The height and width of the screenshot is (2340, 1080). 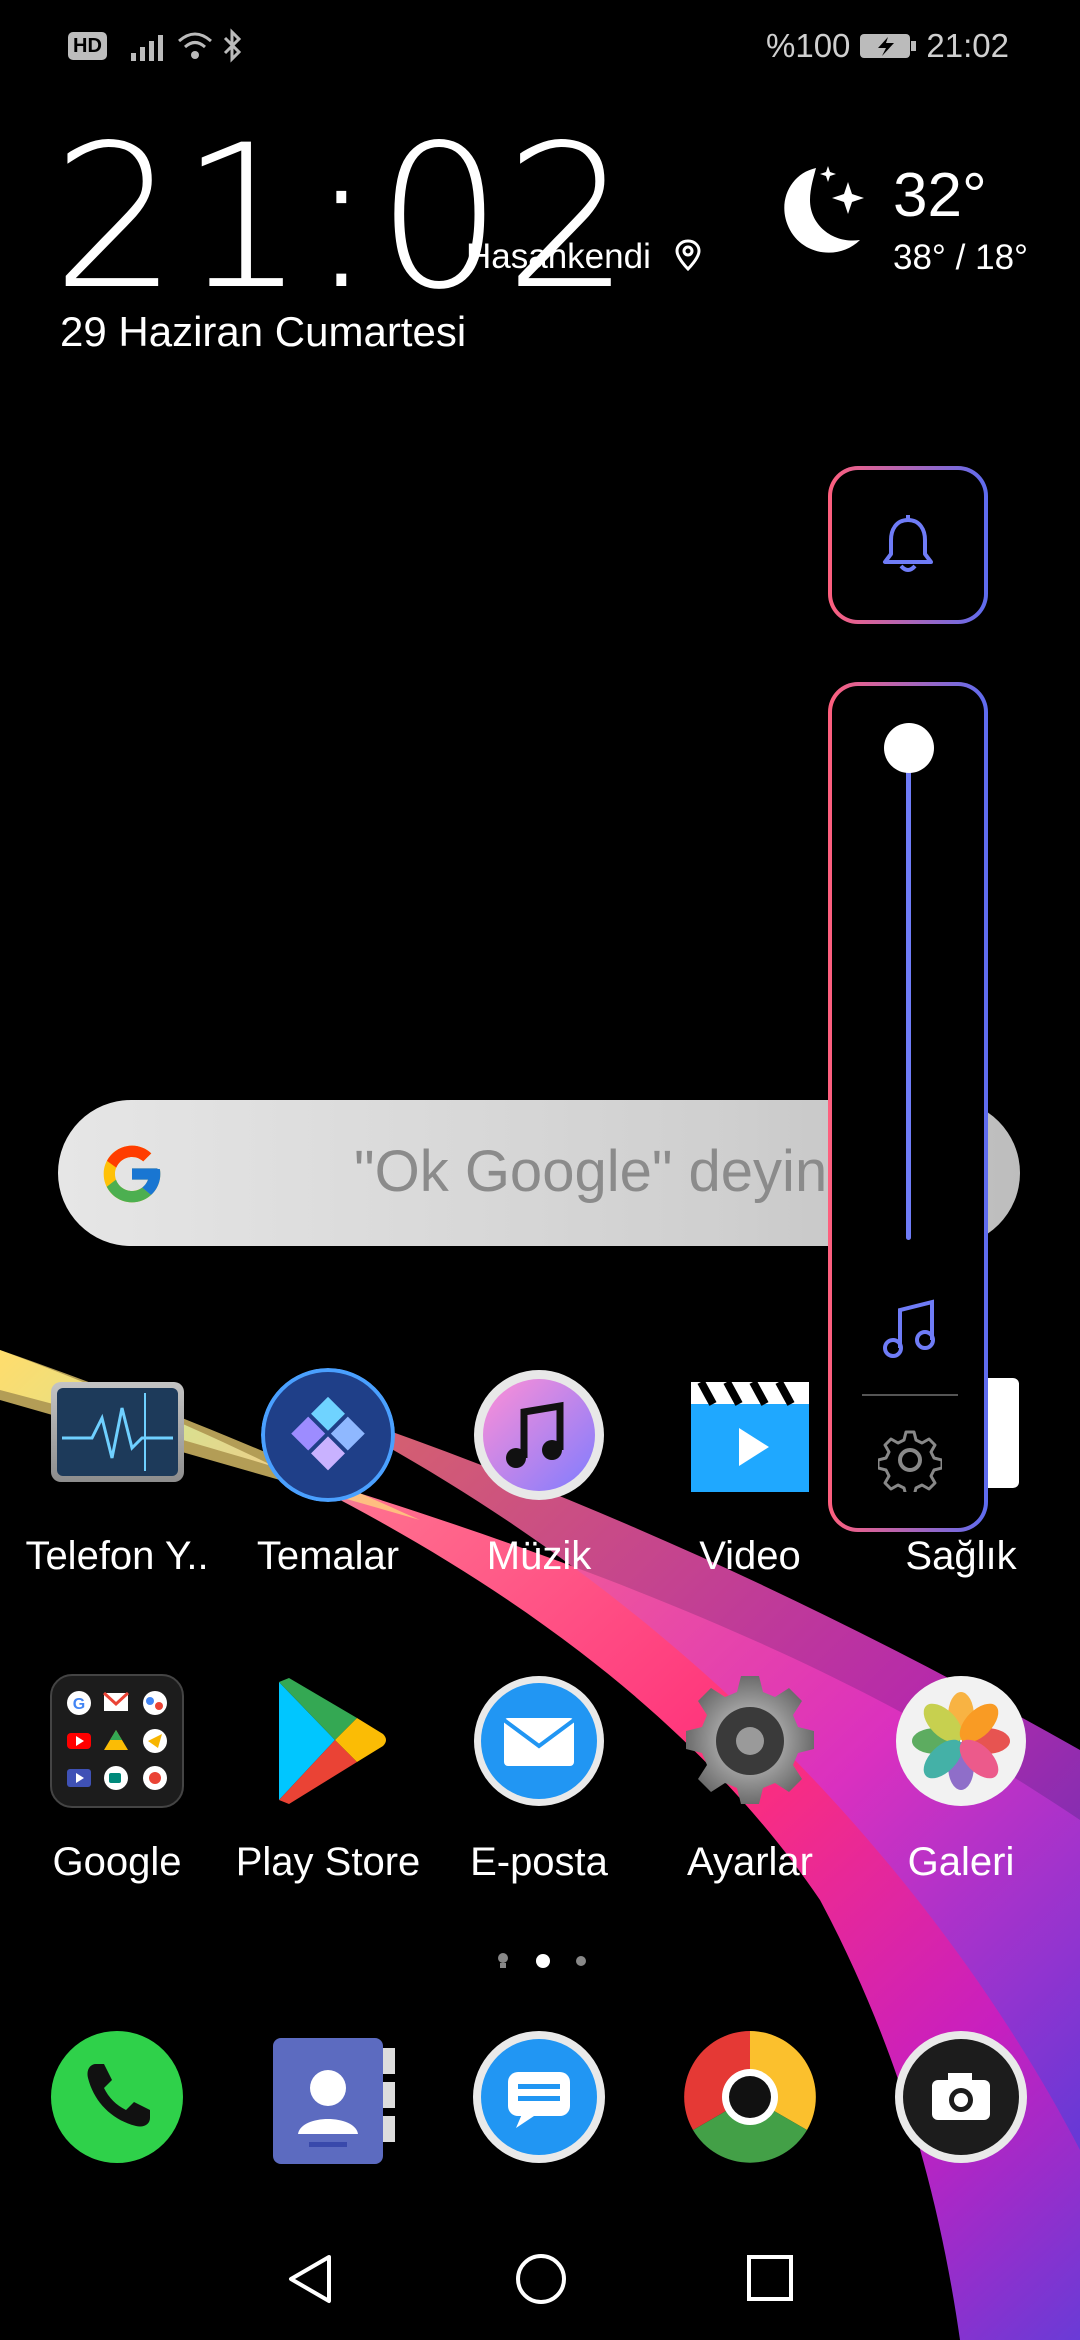 What do you see at coordinates (961, 2097) in the screenshot?
I see `camera-icon` at bounding box center [961, 2097].